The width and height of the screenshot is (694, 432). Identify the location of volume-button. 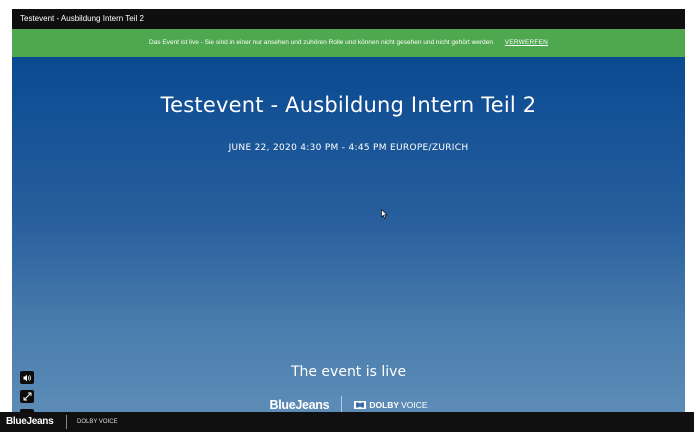
(27, 377).